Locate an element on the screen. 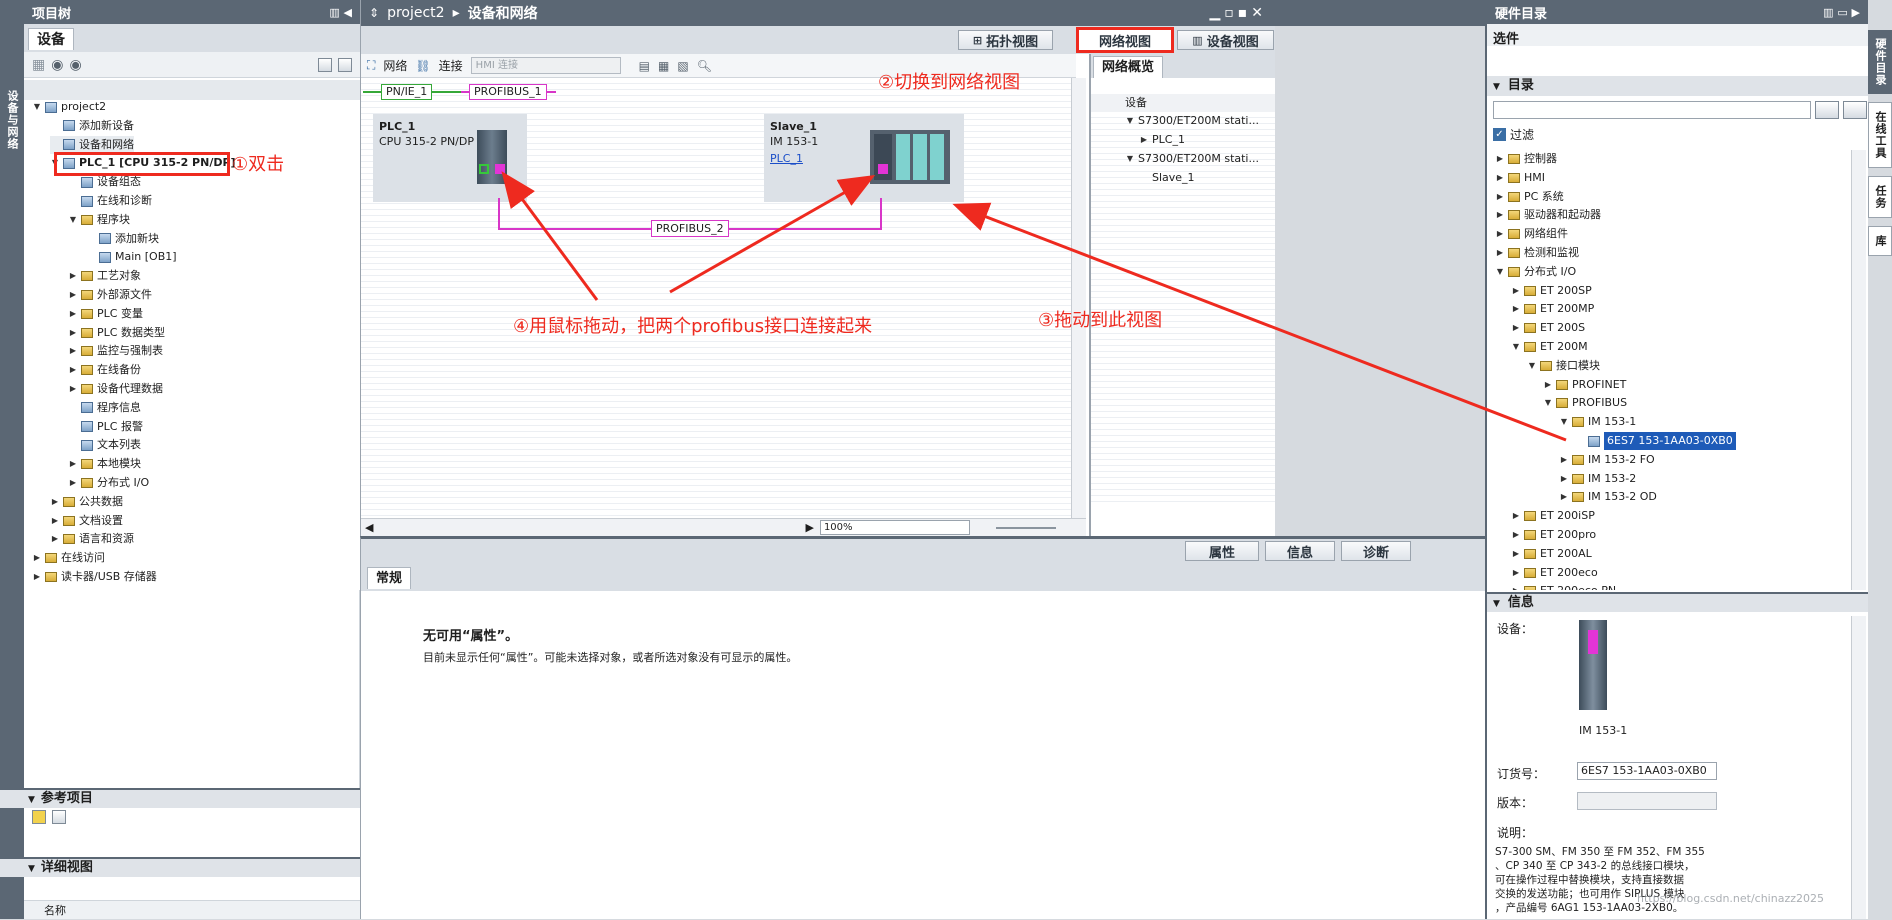  plc-profinet-port is located at coordinates (484, 169).